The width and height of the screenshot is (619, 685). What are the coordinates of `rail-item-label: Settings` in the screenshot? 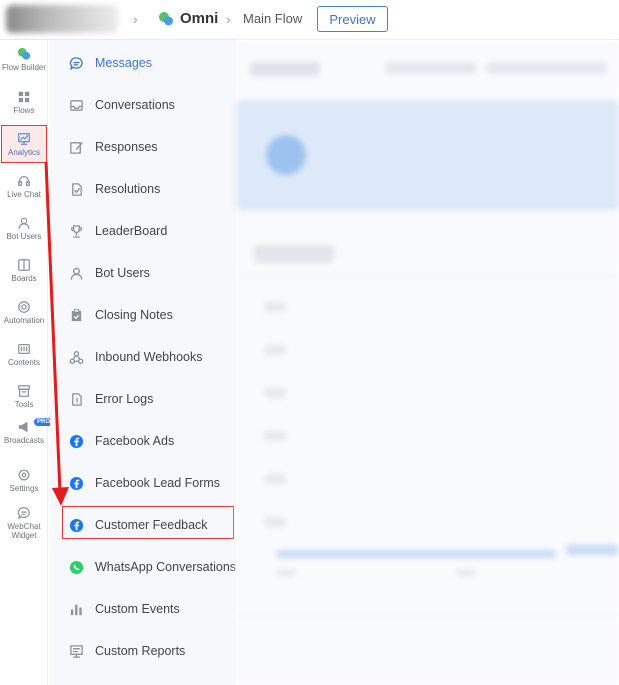 It's located at (24, 488).